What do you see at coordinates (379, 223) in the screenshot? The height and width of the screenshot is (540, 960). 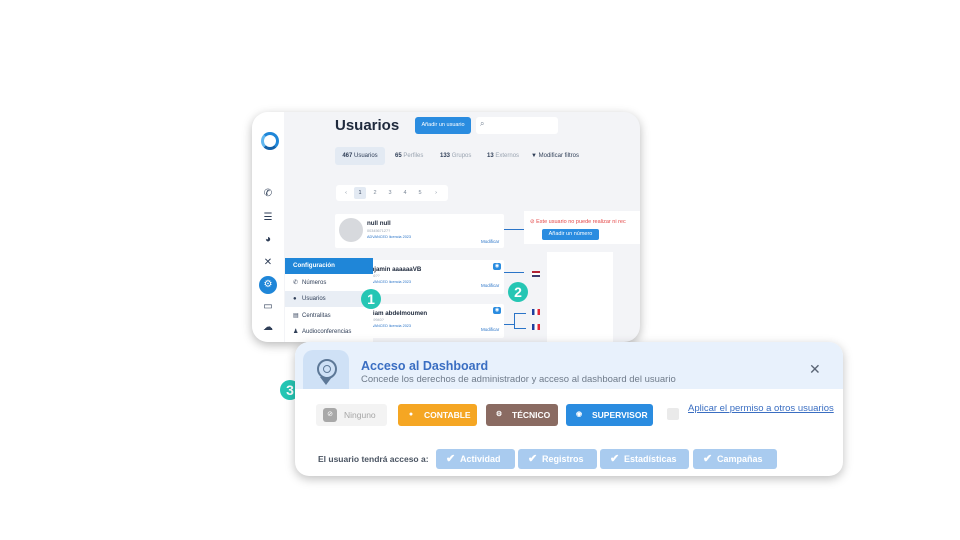 I see `user-name: null null` at bounding box center [379, 223].